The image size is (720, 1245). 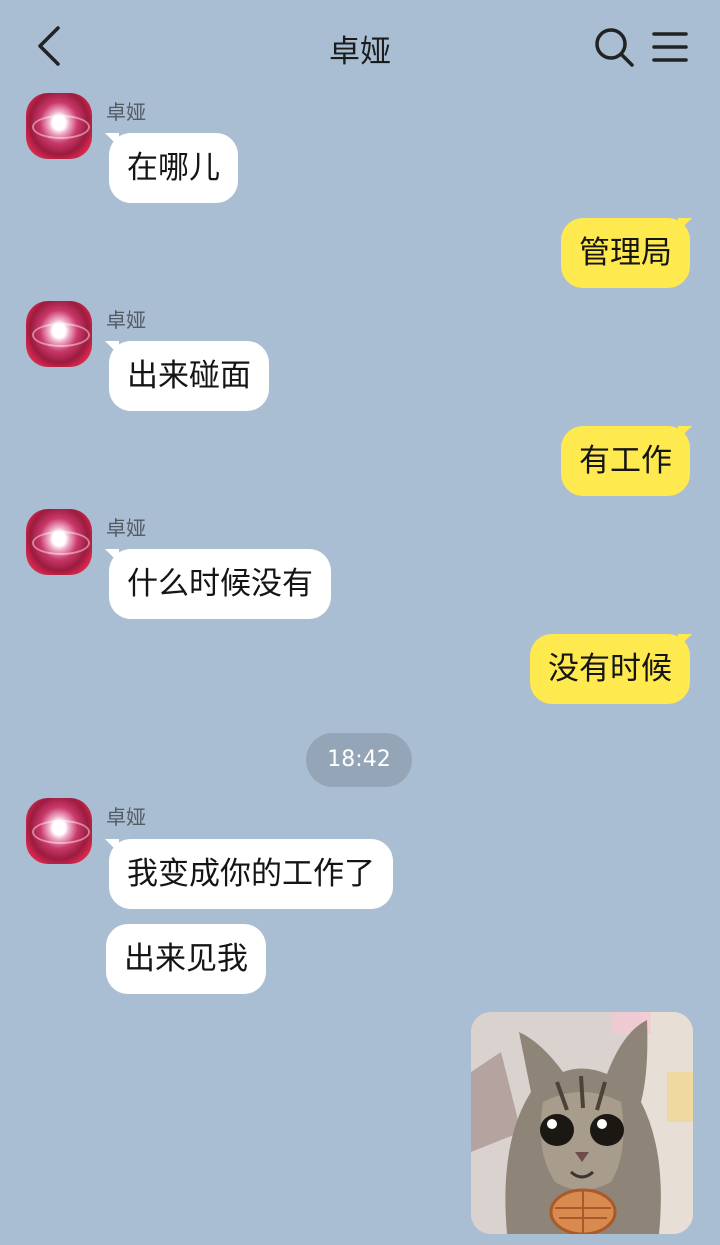 I want to click on message-bubble-incoming: 什么时候没有, so click(x=220, y=584).